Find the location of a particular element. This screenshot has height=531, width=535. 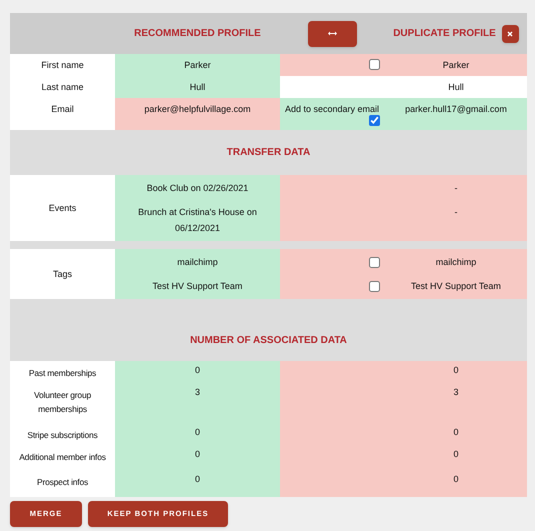

field-label: First name is located at coordinates (62, 65).